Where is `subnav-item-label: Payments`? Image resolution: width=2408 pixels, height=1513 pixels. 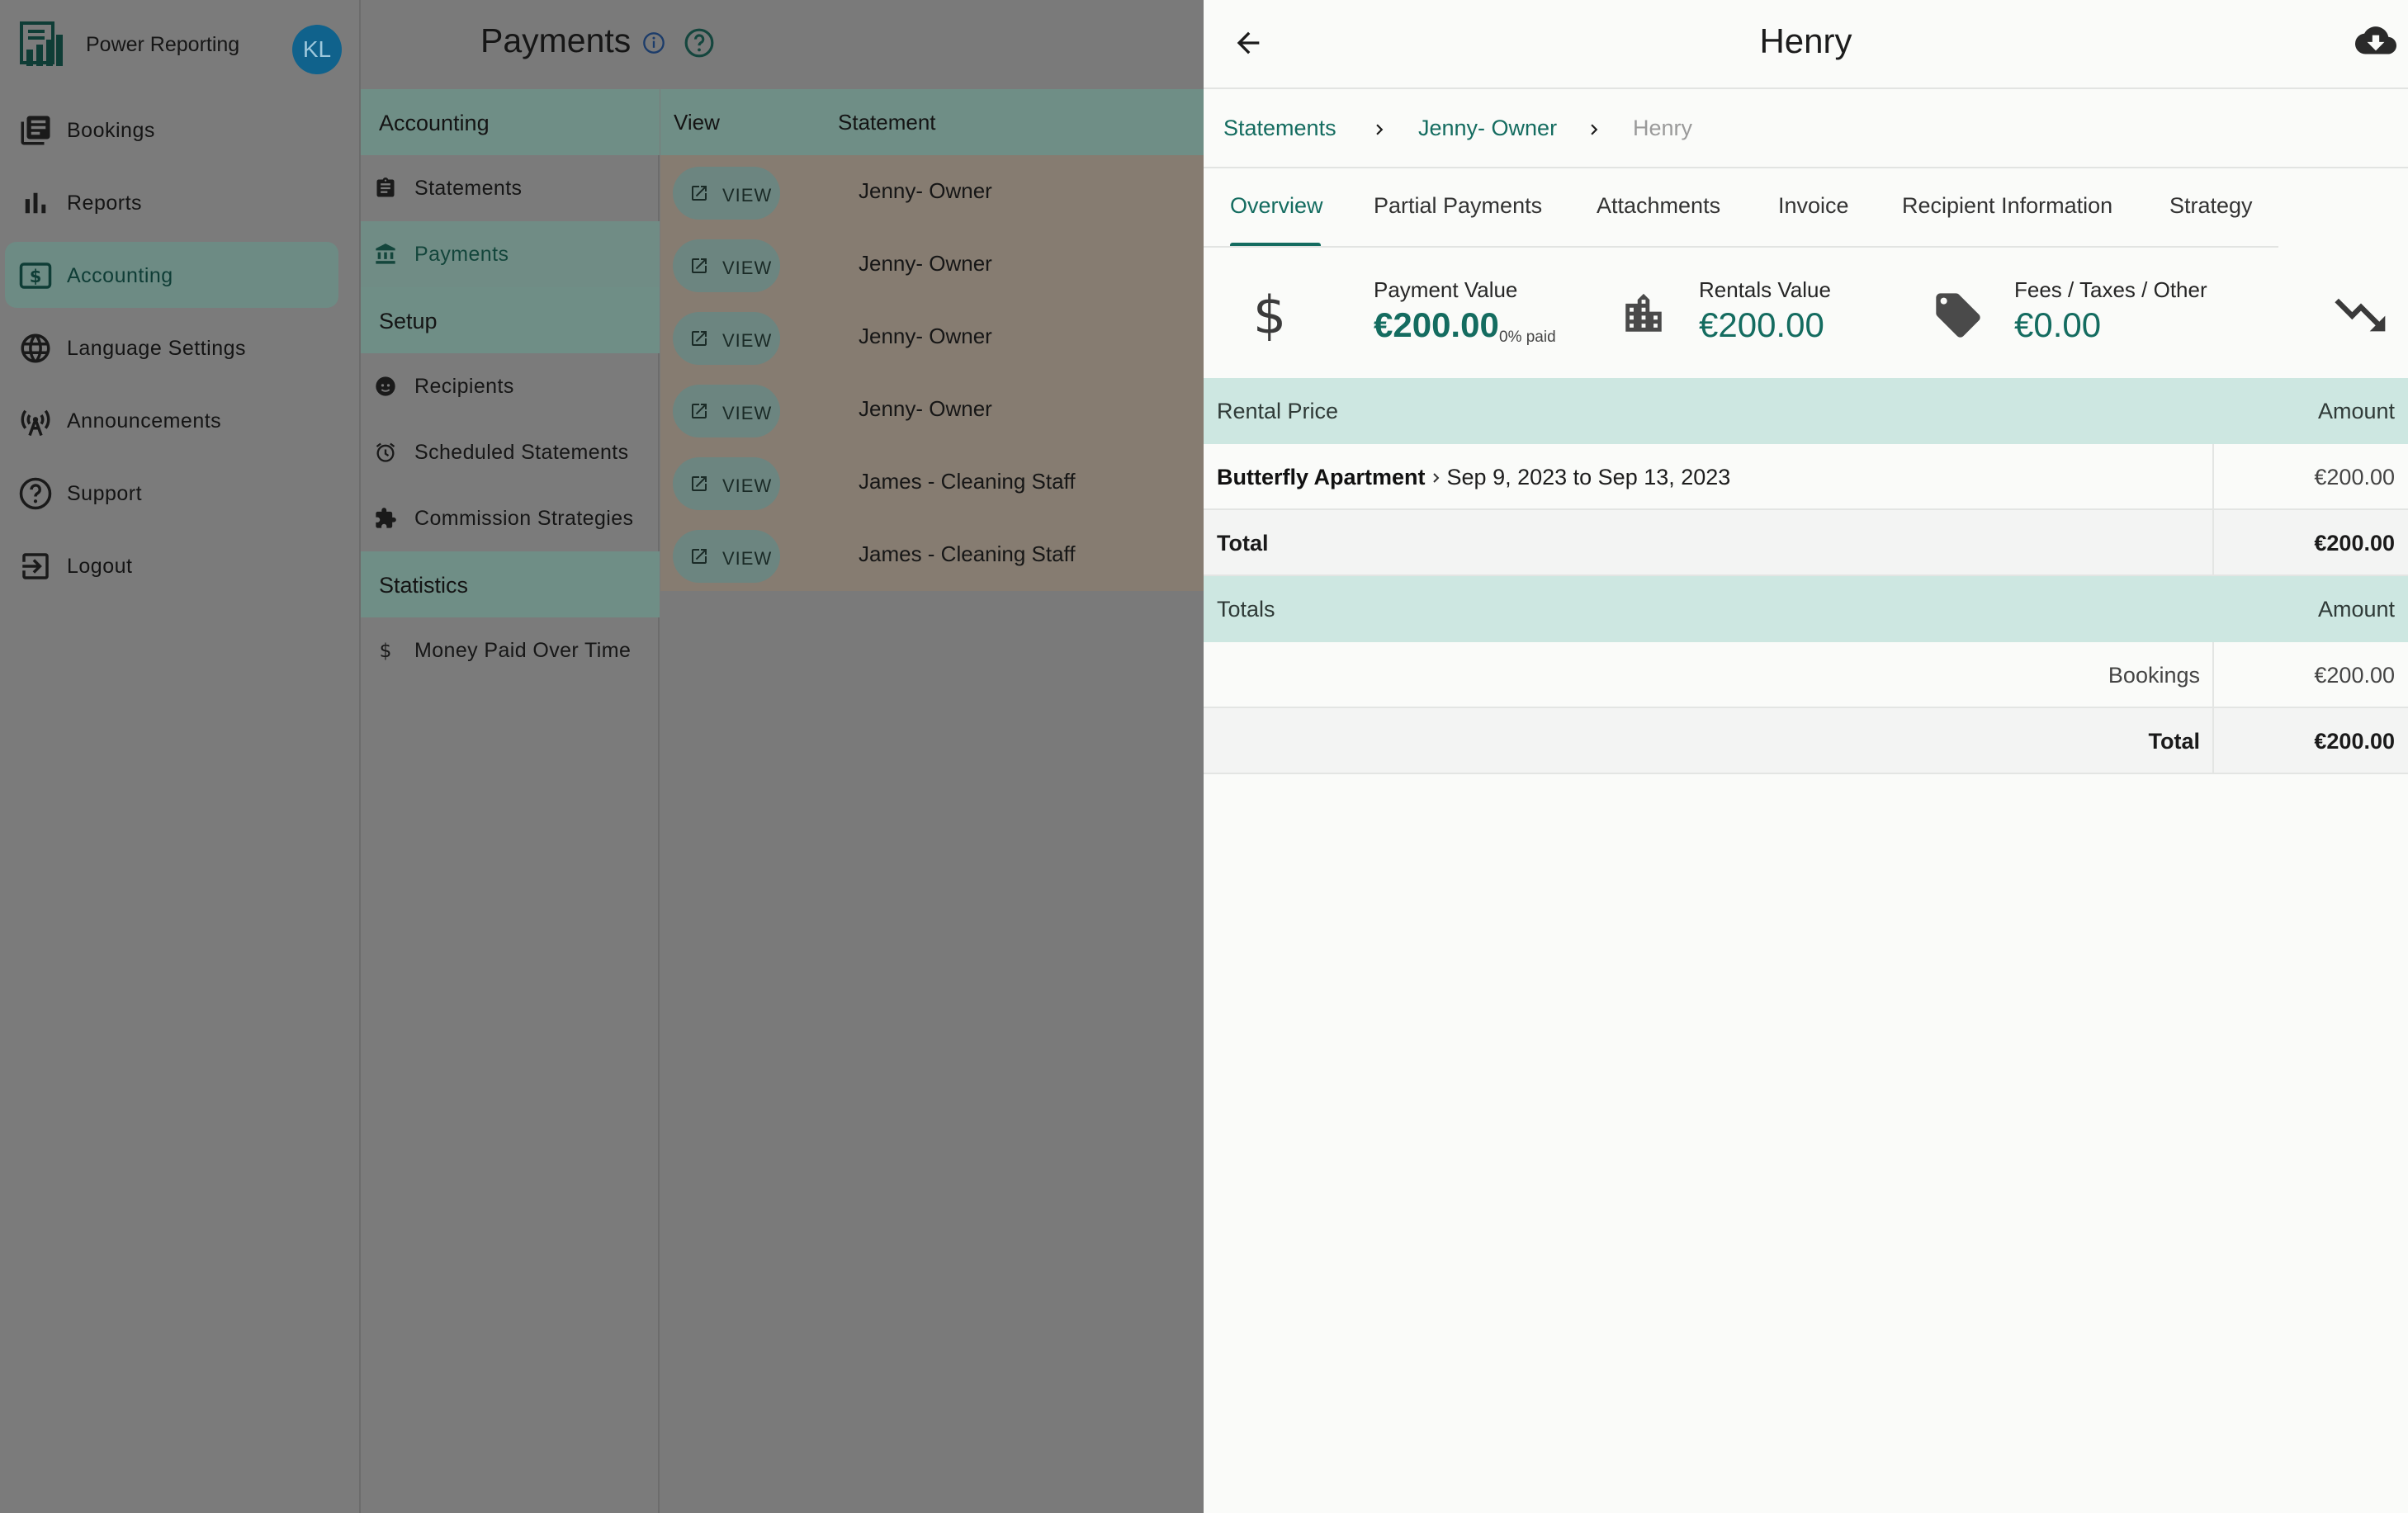
subnav-item-label: Payments is located at coordinates (461, 255).